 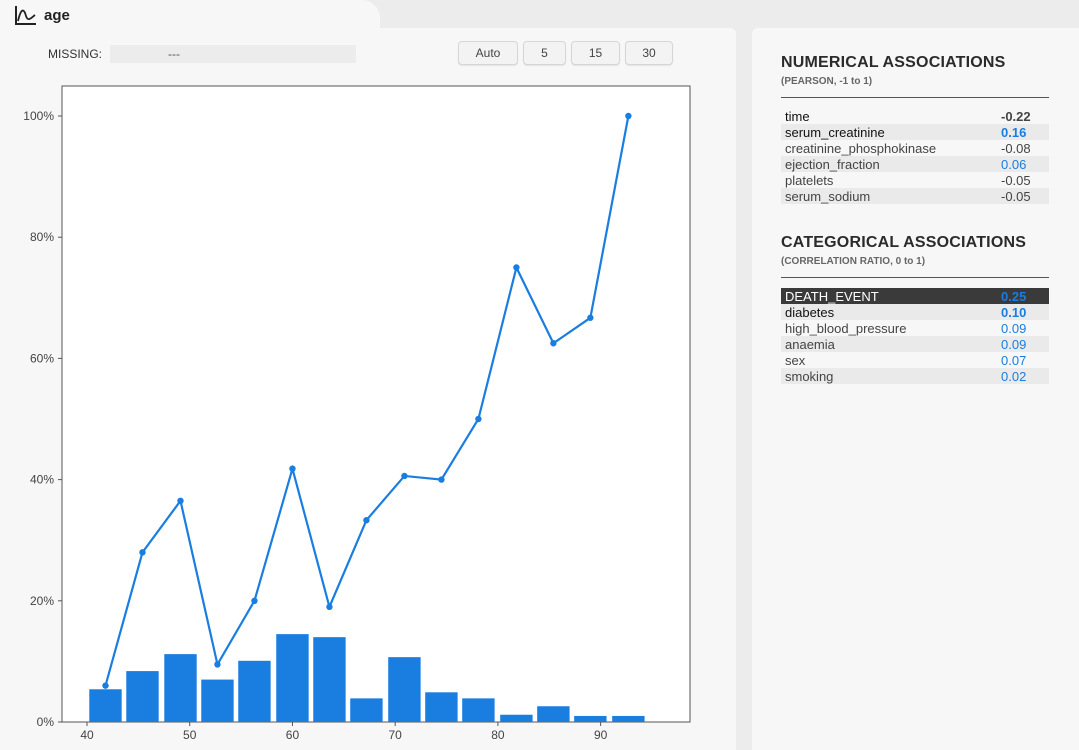 What do you see at coordinates (42, 419) in the screenshot?
I see `y-ticks-group: 0% 20% 40% 60% 80% 100%` at bounding box center [42, 419].